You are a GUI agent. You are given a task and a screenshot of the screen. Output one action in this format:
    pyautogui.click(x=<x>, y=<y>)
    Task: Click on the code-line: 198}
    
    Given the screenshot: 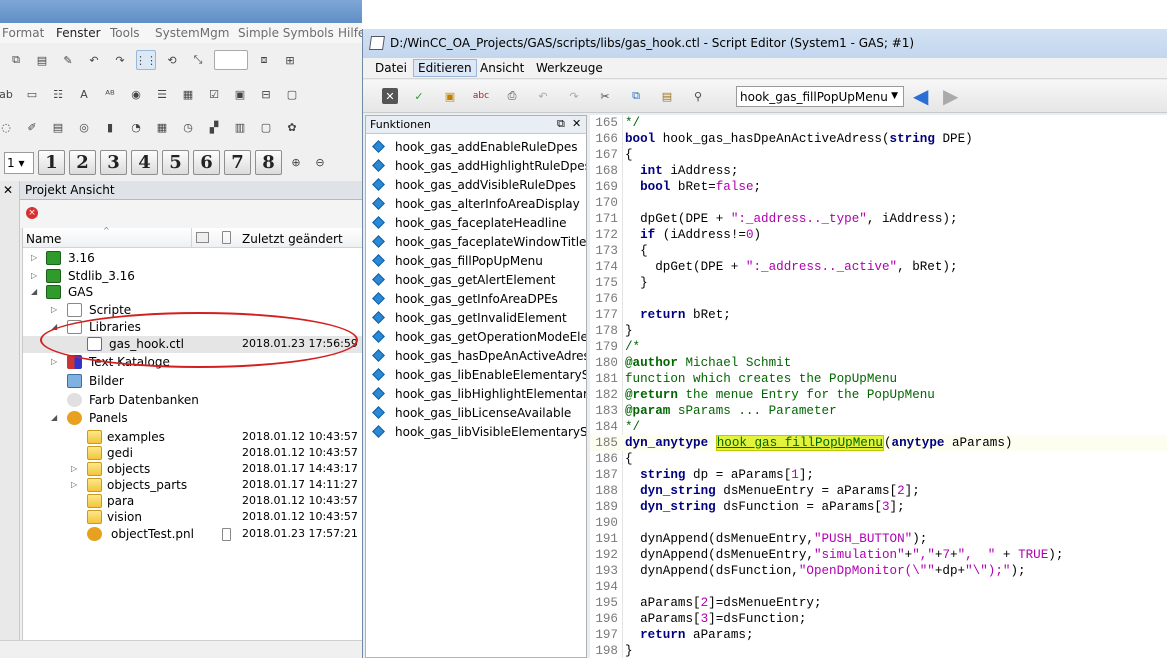 What is the action you would take?
    pyautogui.click(x=878, y=650)
    